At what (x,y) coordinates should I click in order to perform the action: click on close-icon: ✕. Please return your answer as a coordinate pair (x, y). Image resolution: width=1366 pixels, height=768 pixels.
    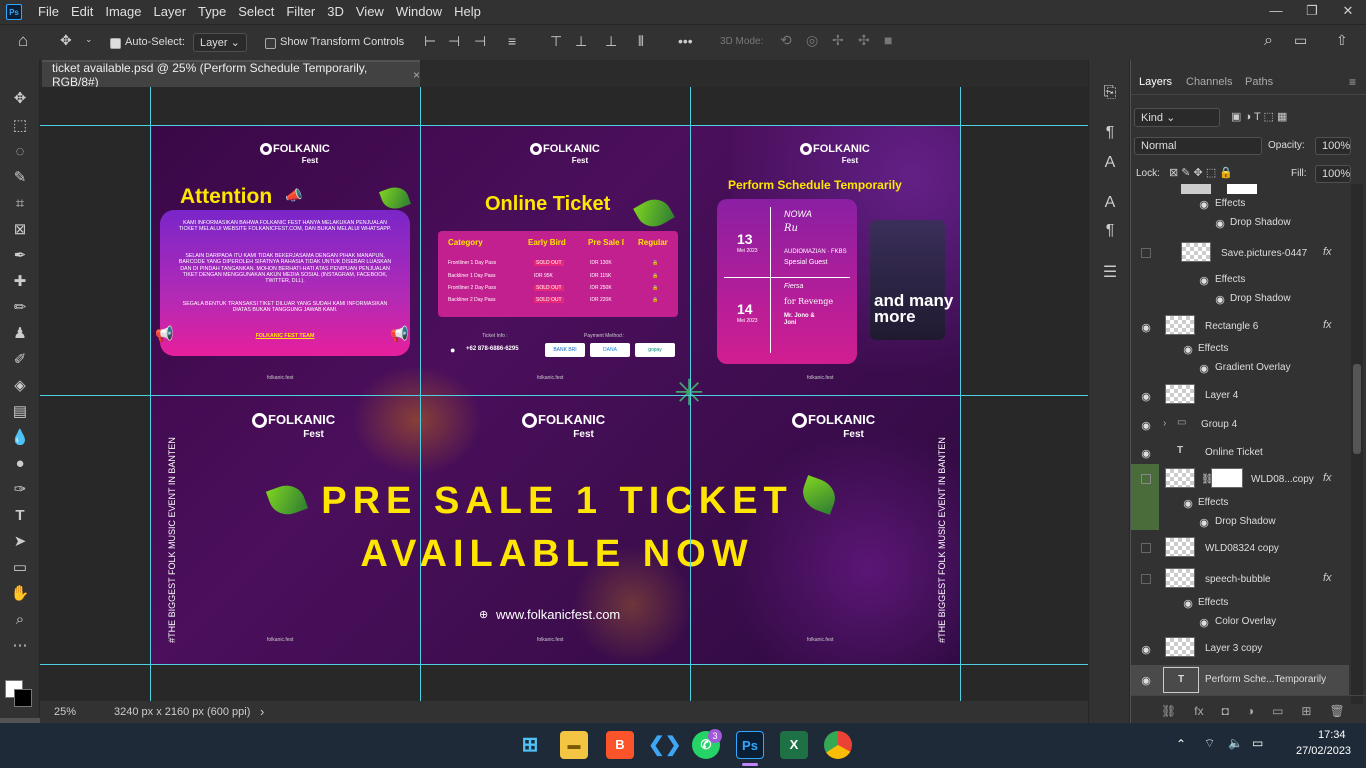
    Looking at the image, I should click on (1348, 12).